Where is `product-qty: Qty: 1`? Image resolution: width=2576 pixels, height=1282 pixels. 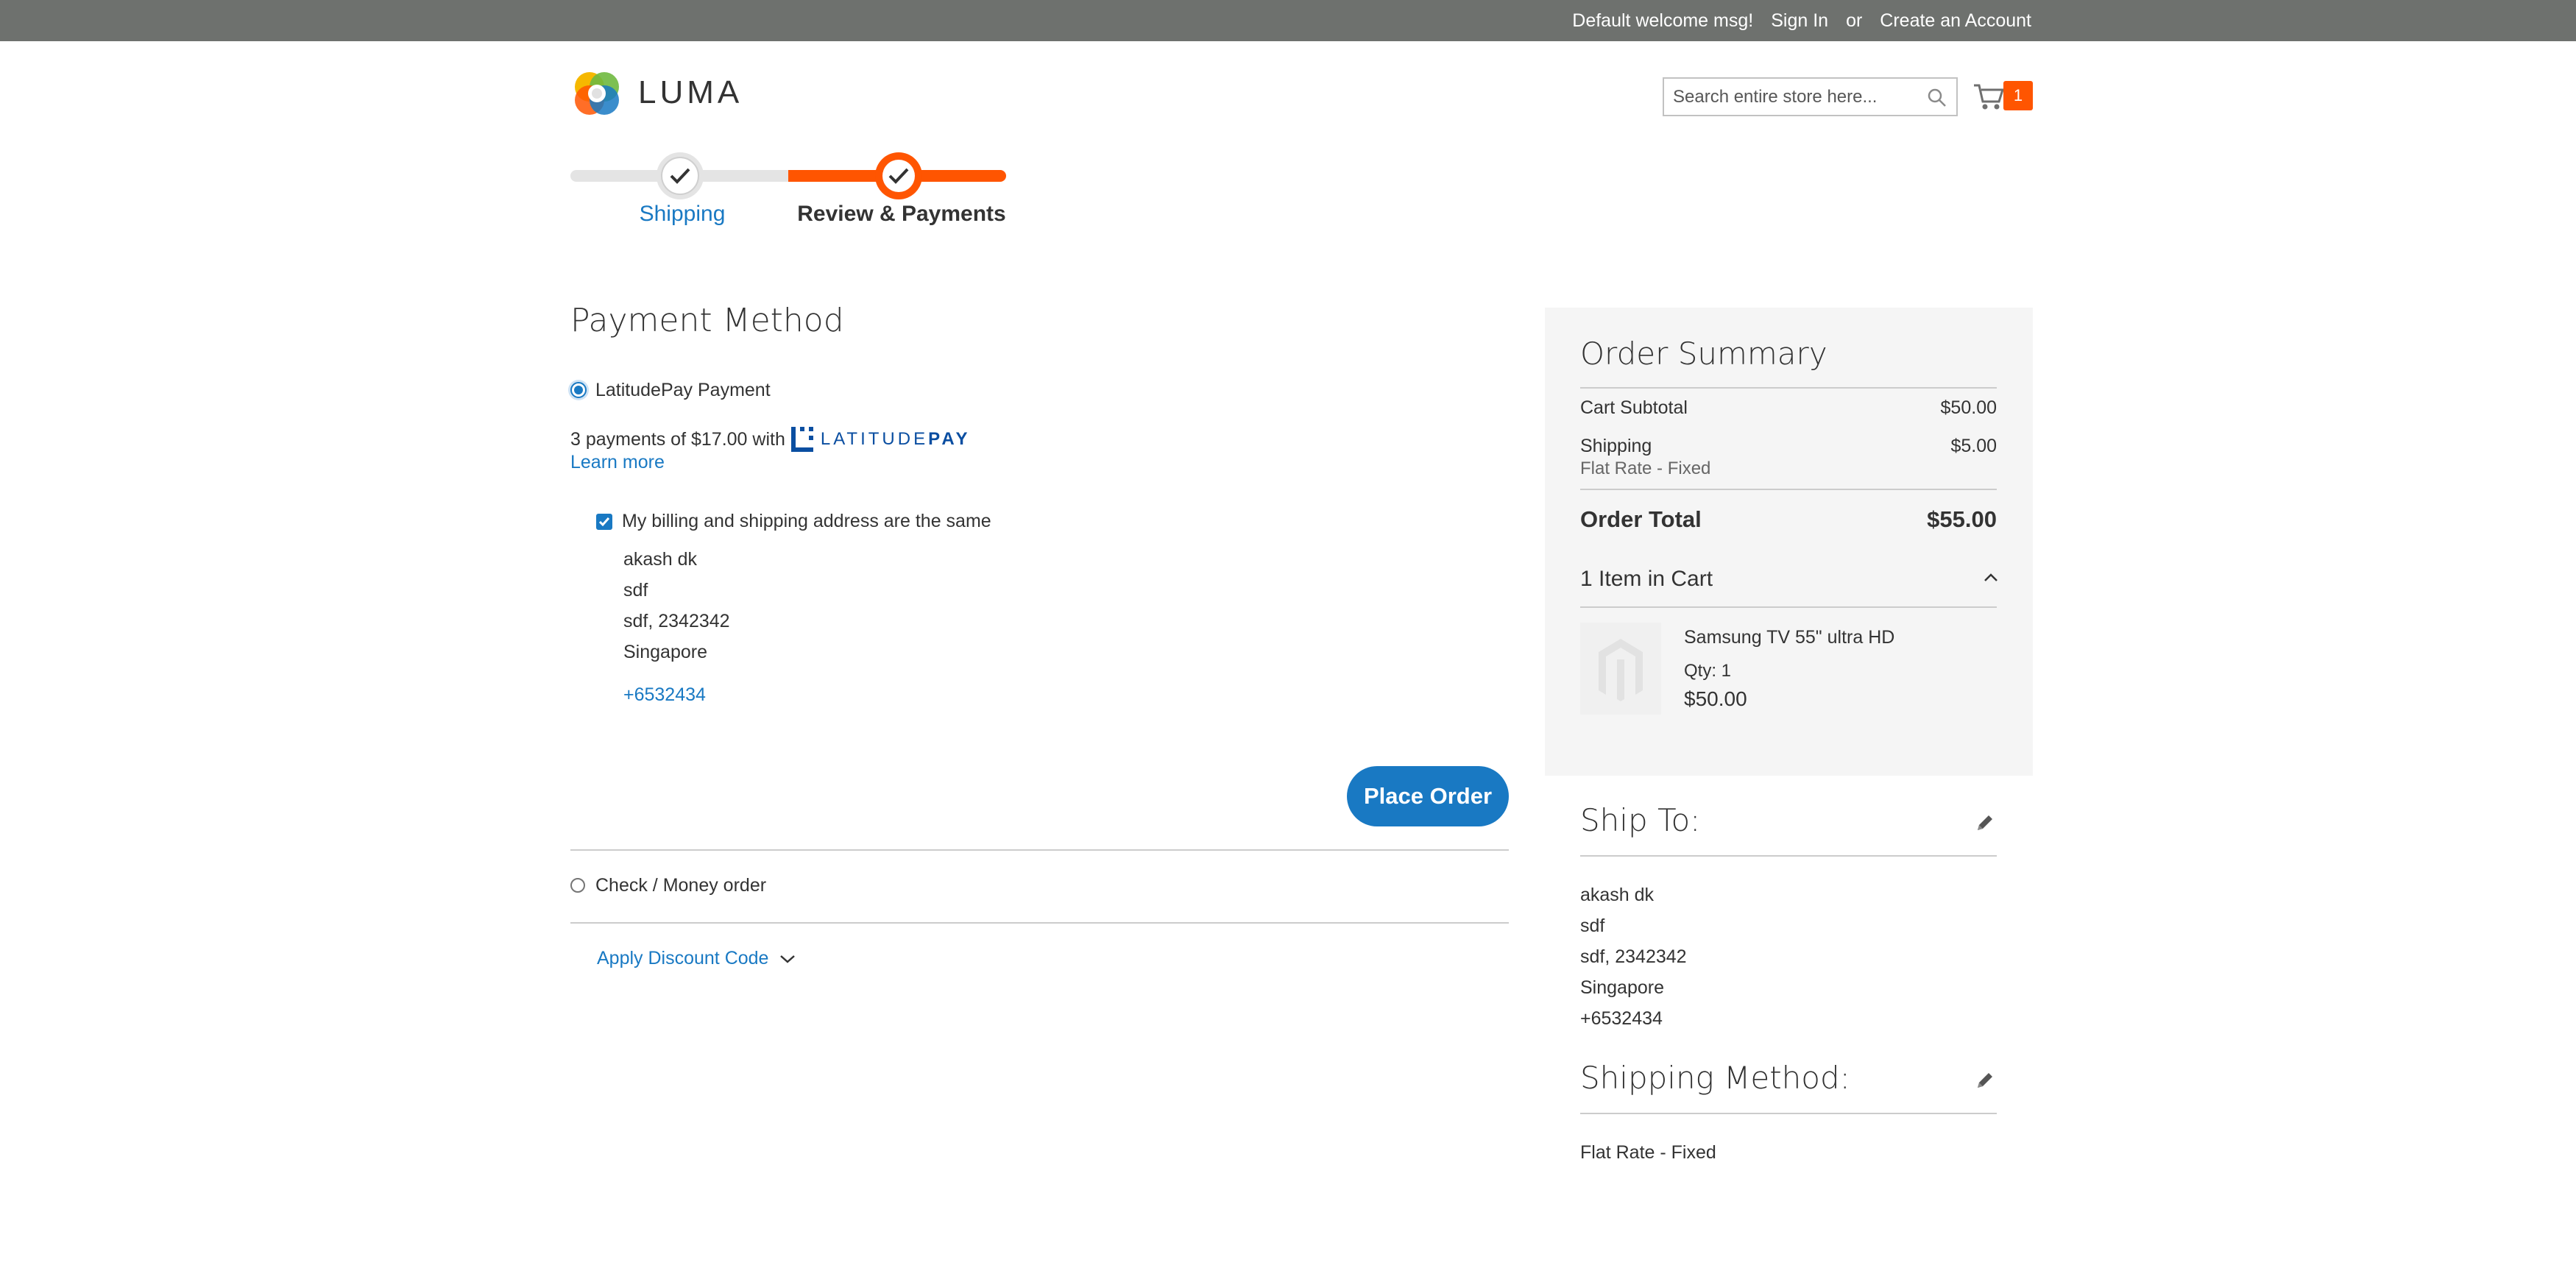
product-qty: Qty: 1 is located at coordinates (1708, 671).